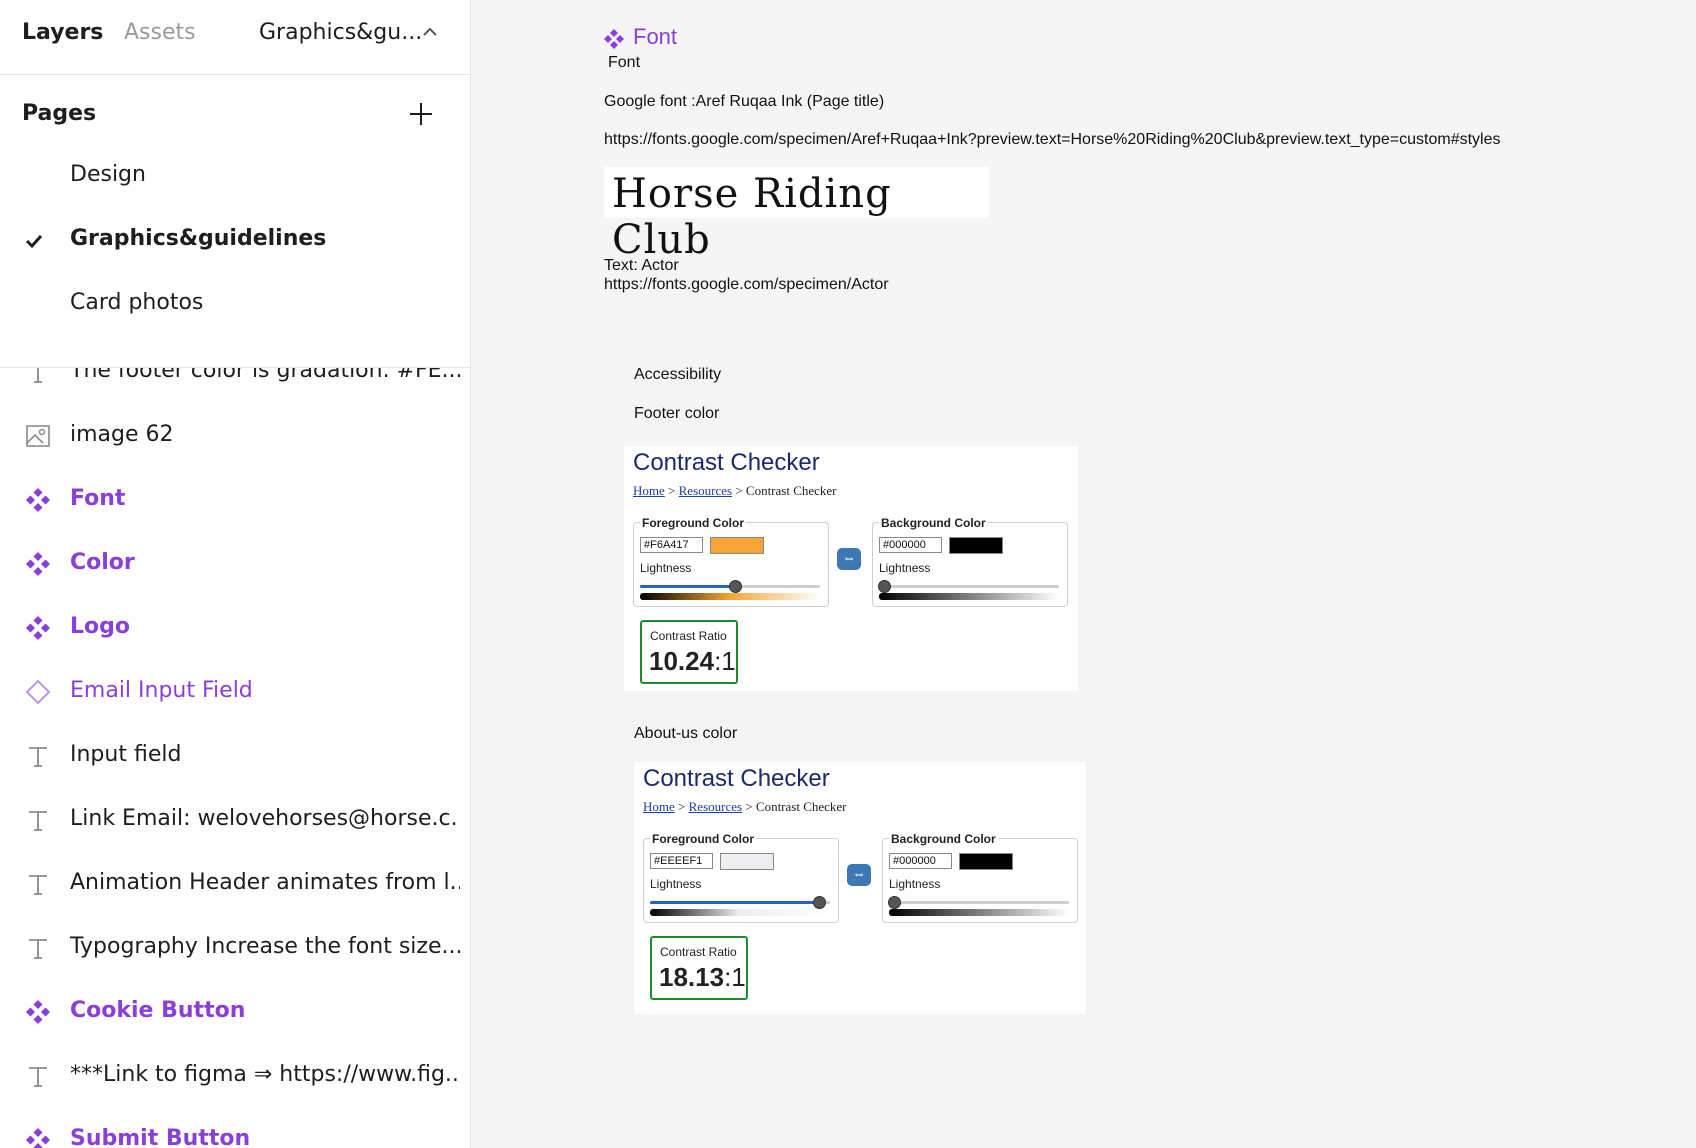 The height and width of the screenshot is (1148, 1696). What do you see at coordinates (235, 1014) in the screenshot?
I see `layer-row: Cookie Button` at bounding box center [235, 1014].